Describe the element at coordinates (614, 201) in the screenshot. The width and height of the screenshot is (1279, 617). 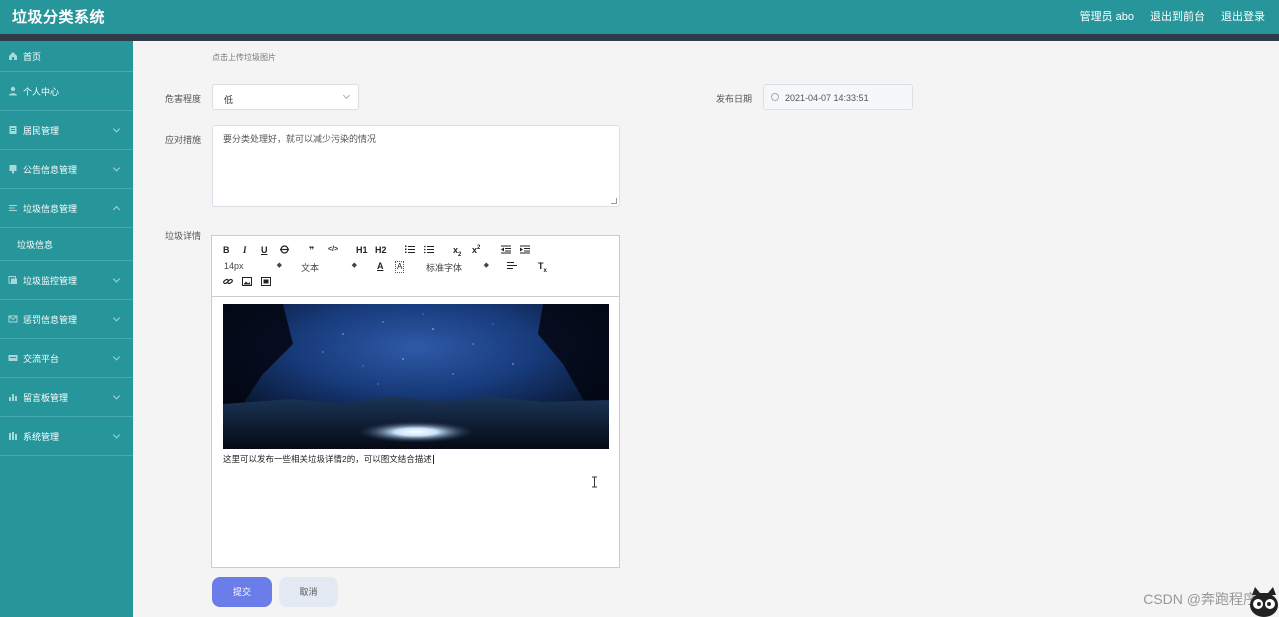
I see `resize-grip-icon` at that location.